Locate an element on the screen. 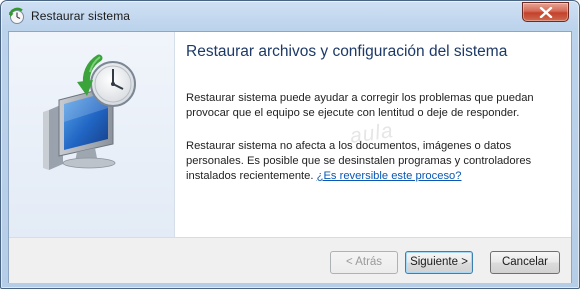 This screenshot has height=289, width=580. close-button is located at coordinates (545, 12).